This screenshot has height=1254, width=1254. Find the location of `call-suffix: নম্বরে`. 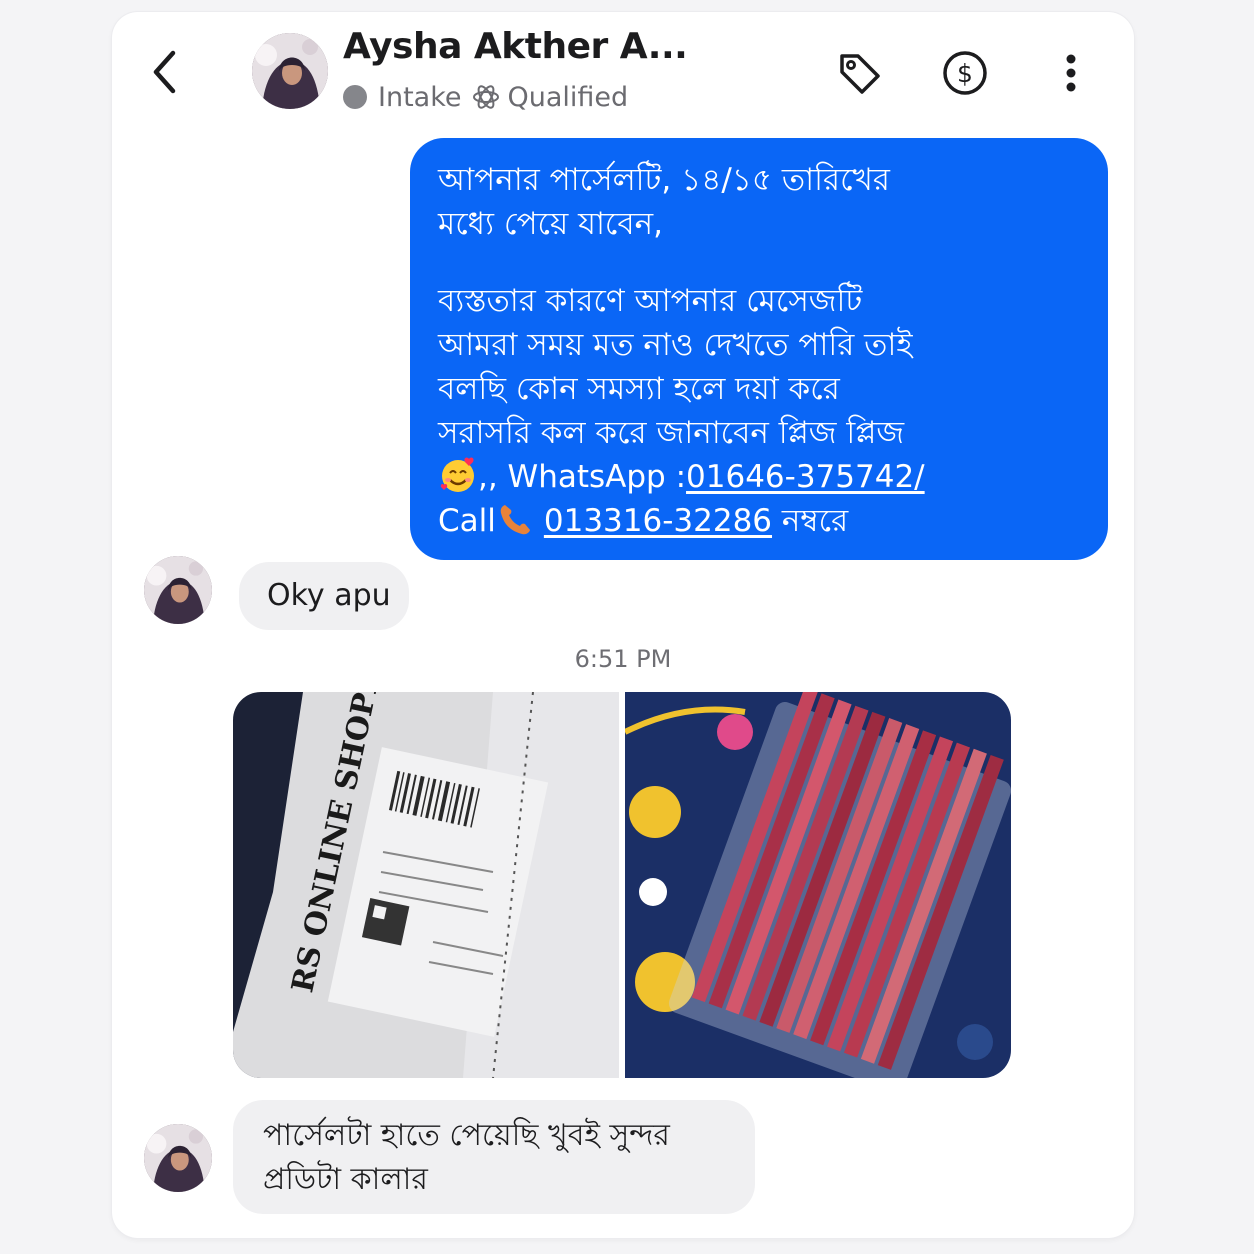

call-suffix: নম্বরে is located at coordinates (810, 521).